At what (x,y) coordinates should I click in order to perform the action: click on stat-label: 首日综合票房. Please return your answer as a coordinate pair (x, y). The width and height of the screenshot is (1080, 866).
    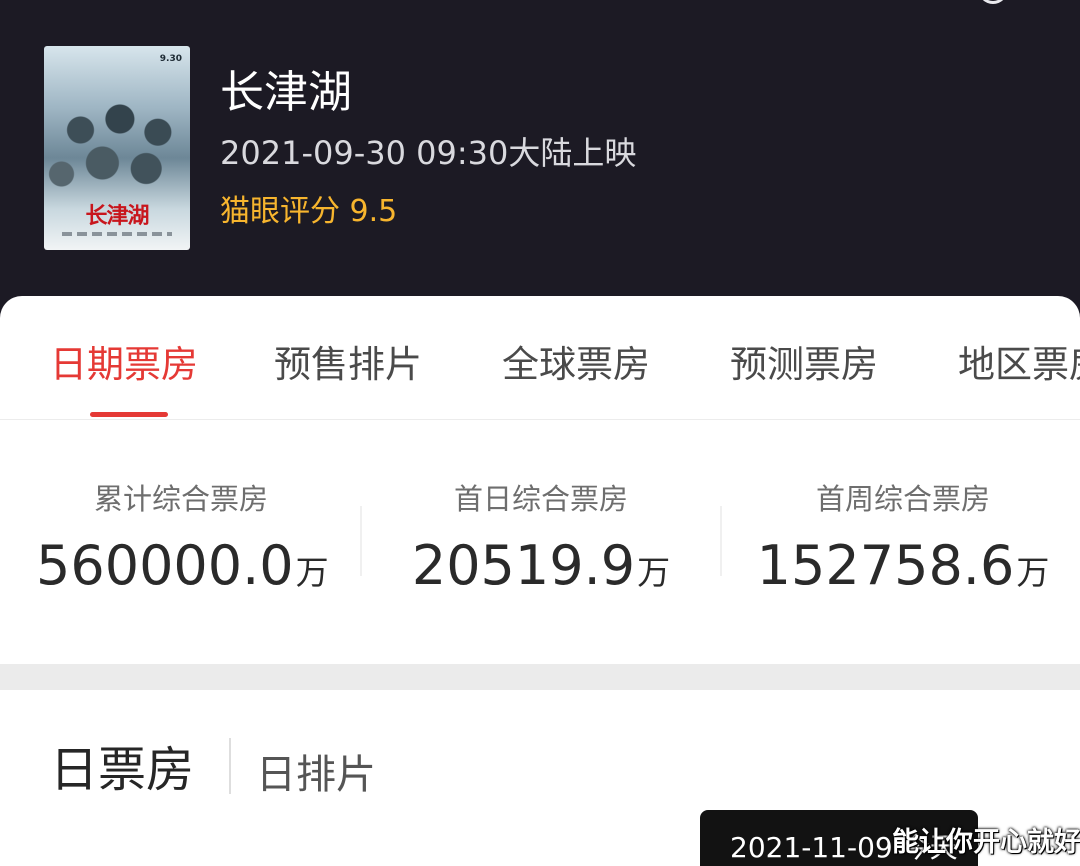
    Looking at the image, I should click on (540, 499).